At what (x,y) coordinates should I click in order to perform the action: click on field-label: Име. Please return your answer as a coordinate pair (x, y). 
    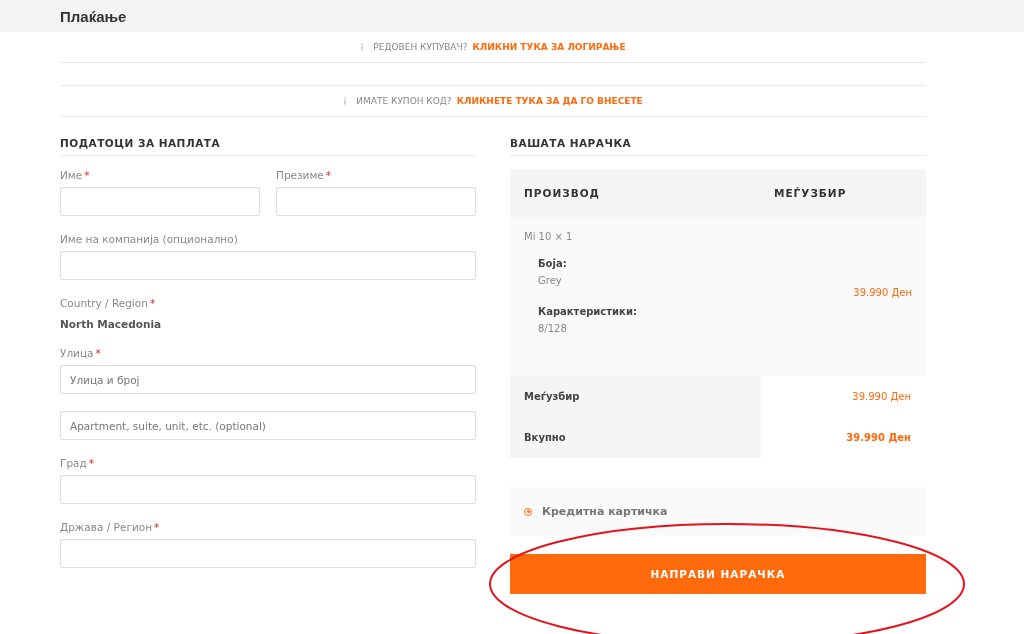
    Looking at the image, I should click on (71, 175).